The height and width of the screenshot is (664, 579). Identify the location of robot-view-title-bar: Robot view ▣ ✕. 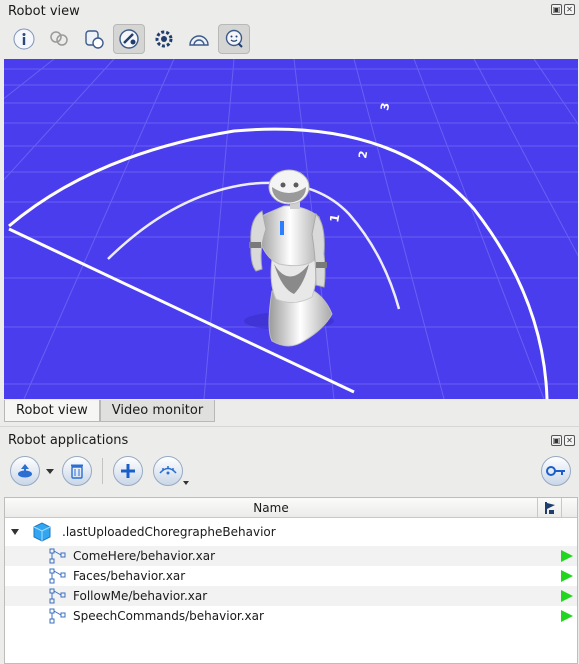
(289, 11).